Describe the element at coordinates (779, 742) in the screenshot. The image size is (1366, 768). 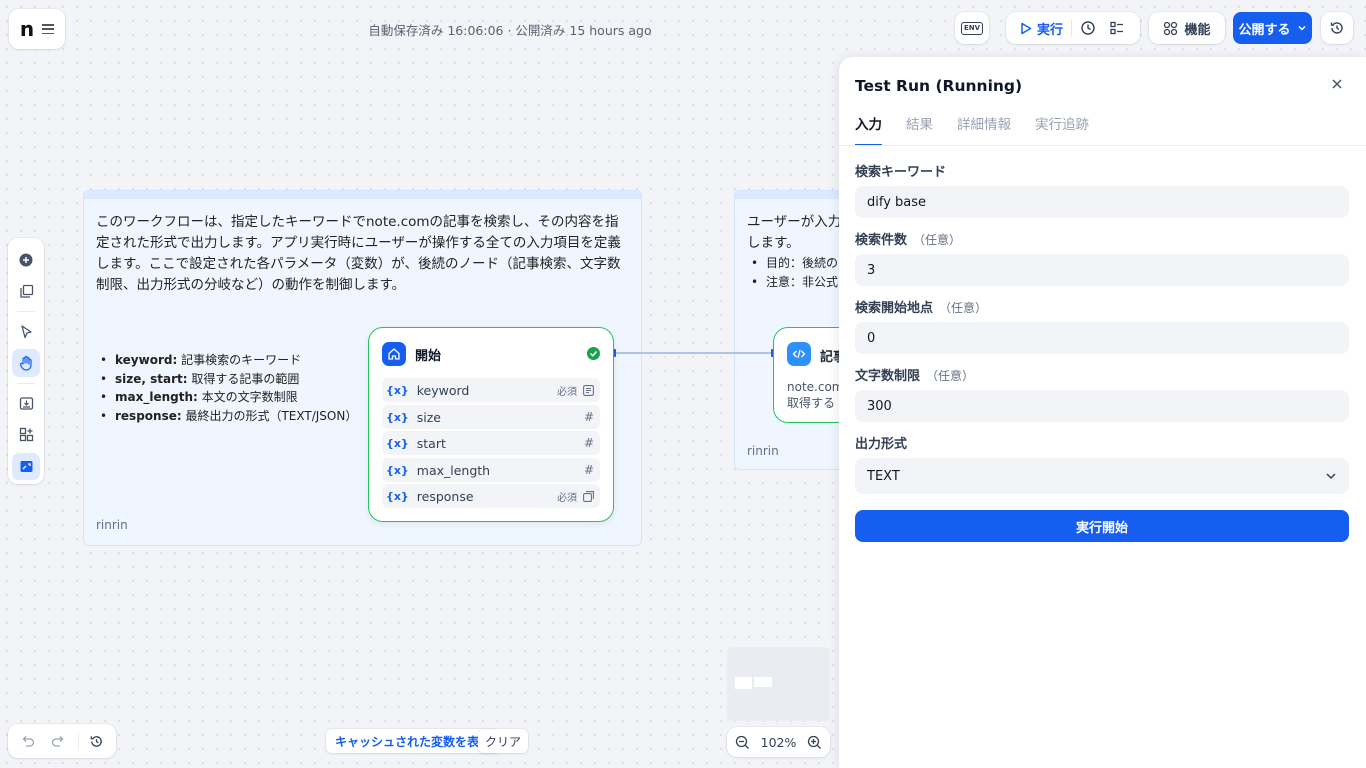
I see `zoom-level: 102%` at that location.